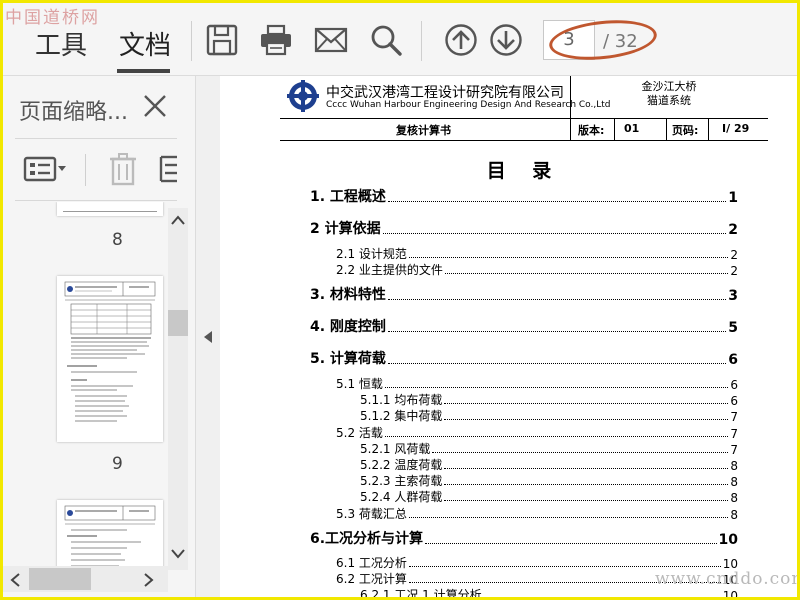 The image size is (800, 600). I want to click on thumbnail-list: 8 9, so click(85, 387).